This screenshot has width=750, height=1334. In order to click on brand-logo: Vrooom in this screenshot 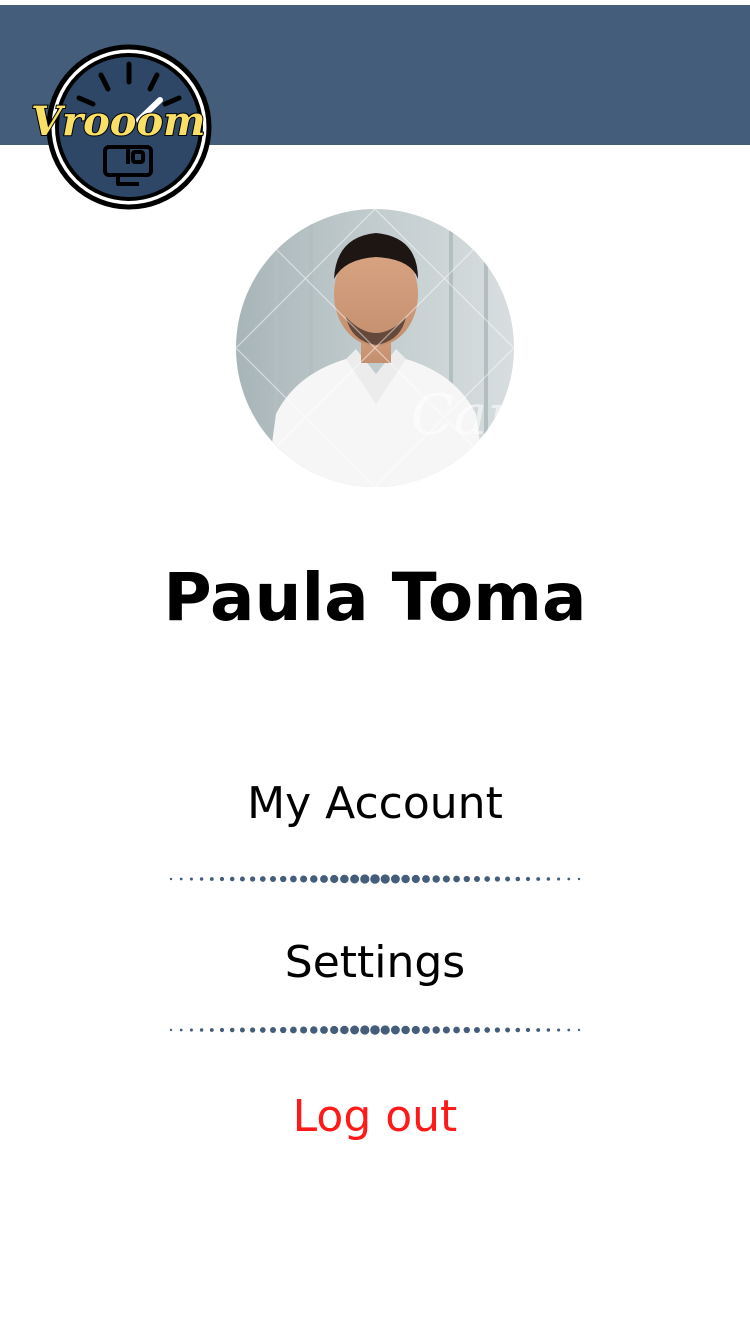, I will do `click(127, 127)`.